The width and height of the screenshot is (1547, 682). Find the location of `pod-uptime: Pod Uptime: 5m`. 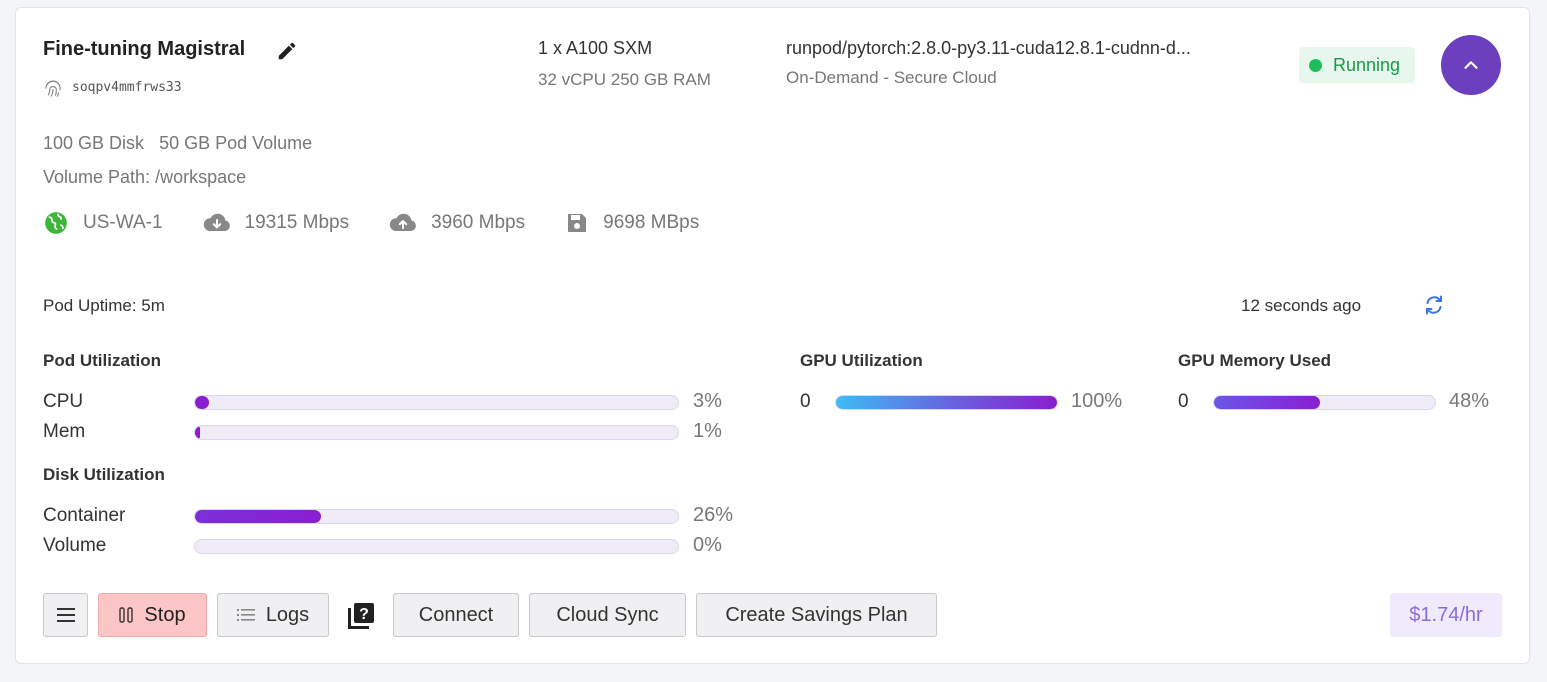

pod-uptime: Pod Uptime: 5m is located at coordinates (104, 305).